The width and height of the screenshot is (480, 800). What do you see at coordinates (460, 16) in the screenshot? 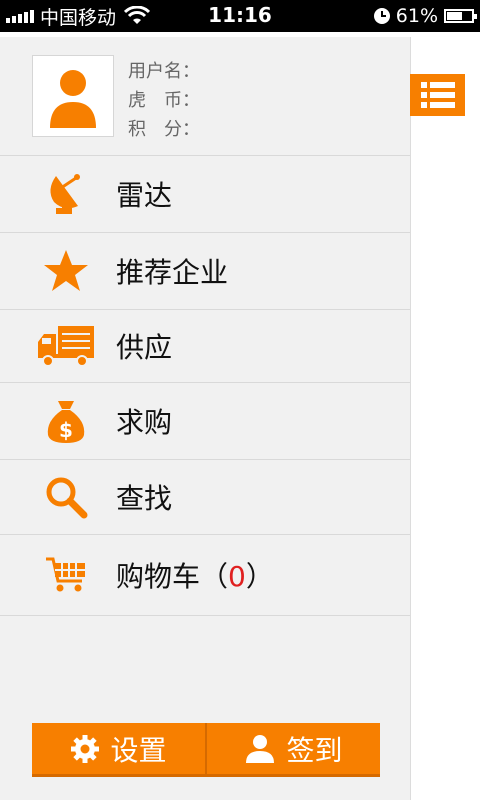
I see `battery-icon` at bounding box center [460, 16].